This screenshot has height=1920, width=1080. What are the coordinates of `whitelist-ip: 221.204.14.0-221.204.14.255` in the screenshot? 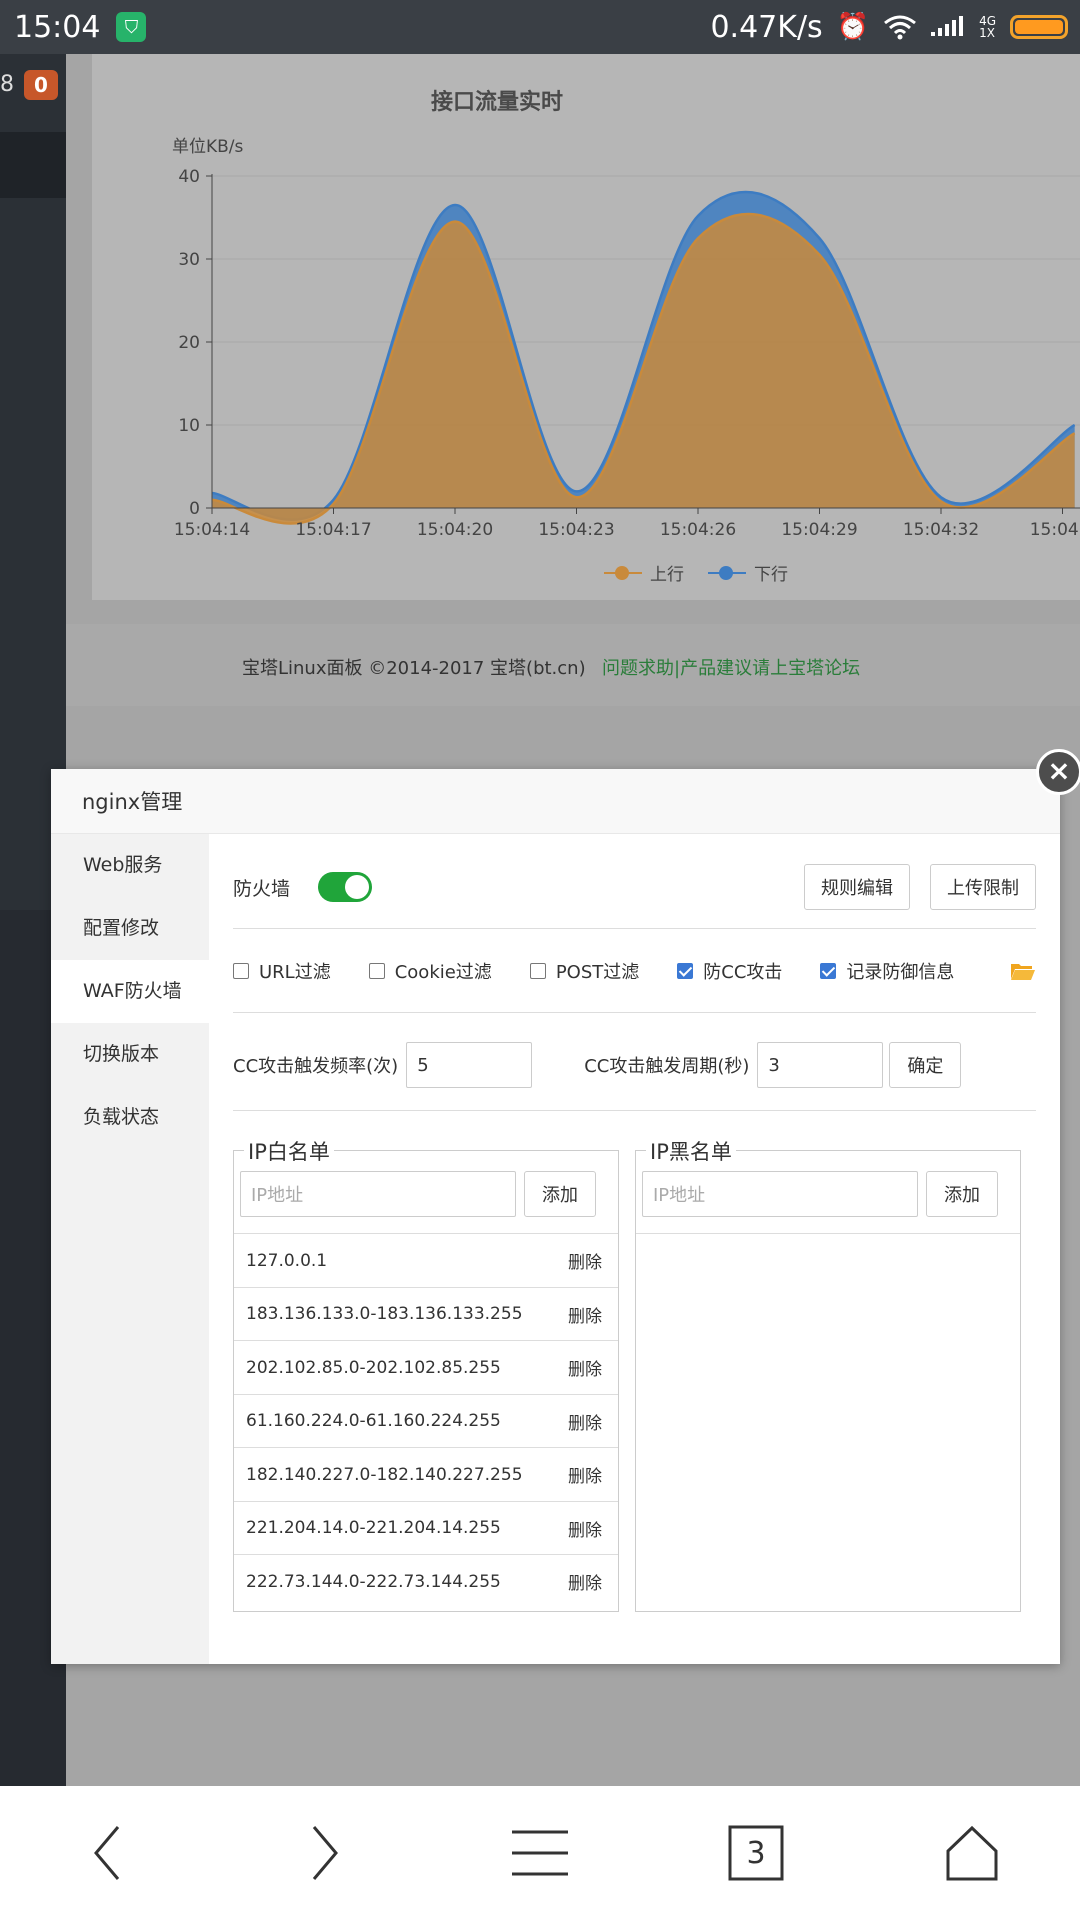 It's located at (373, 1528).